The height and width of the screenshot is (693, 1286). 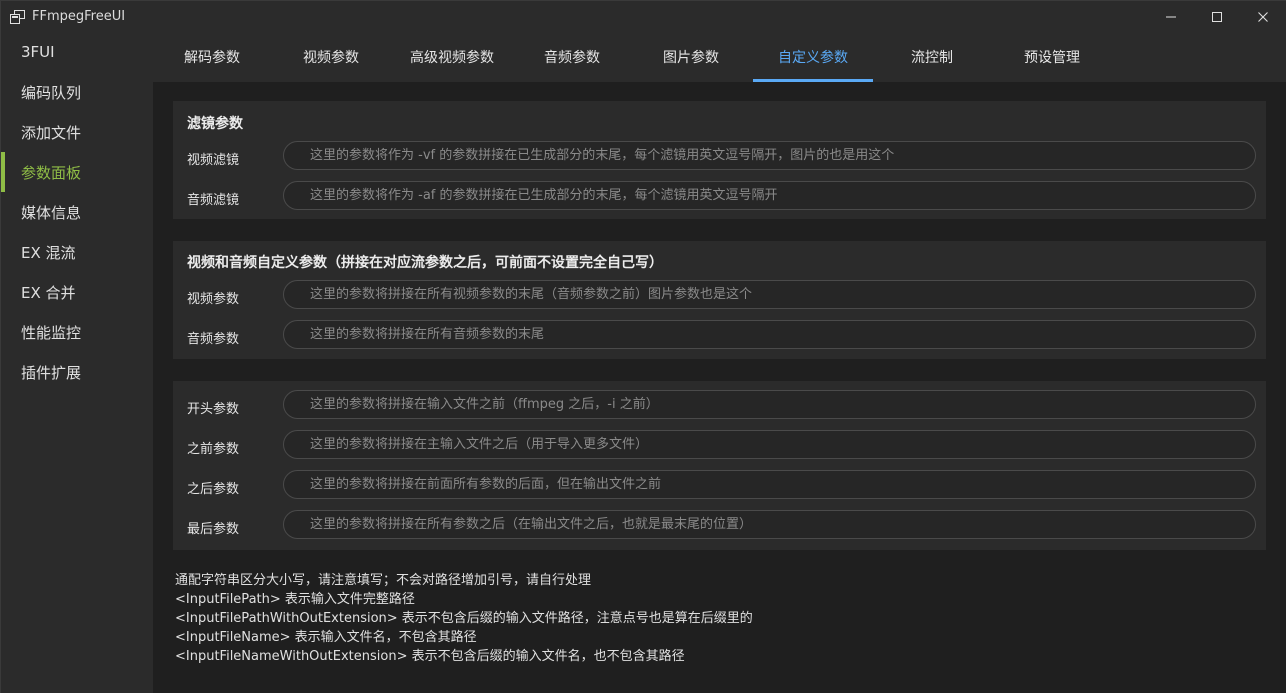 I want to click on sidebar-item-label: EX 混流, so click(x=48, y=252).